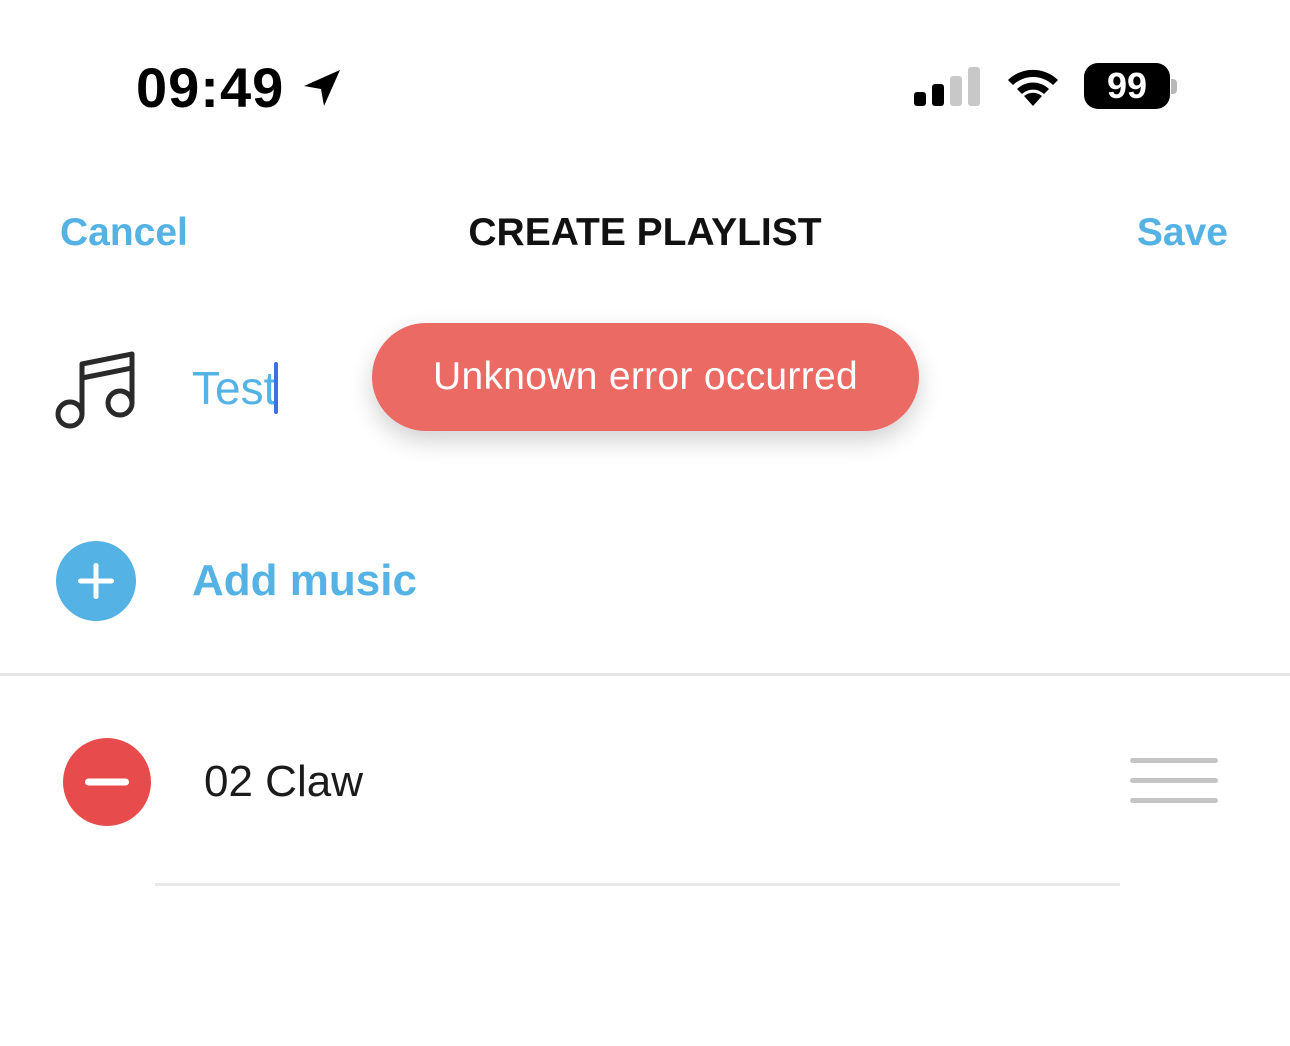 The image size is (1290, 1046). What do you see at coordinates (283, 781) in the screenshot?
I see `track-title: 02 Claw` at bounding box center [283, 781].